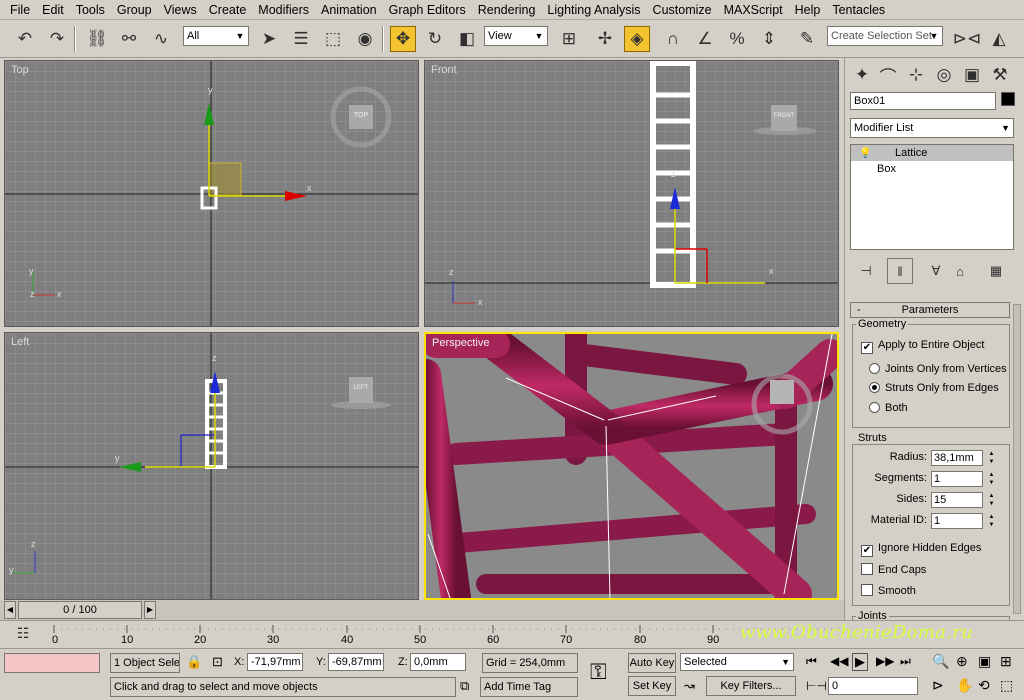  What do you see at coordinates (1006, 685) in the screenshot?
I see `maximize-viewport-icon: ⬚` at bounding box center [1006, 685].